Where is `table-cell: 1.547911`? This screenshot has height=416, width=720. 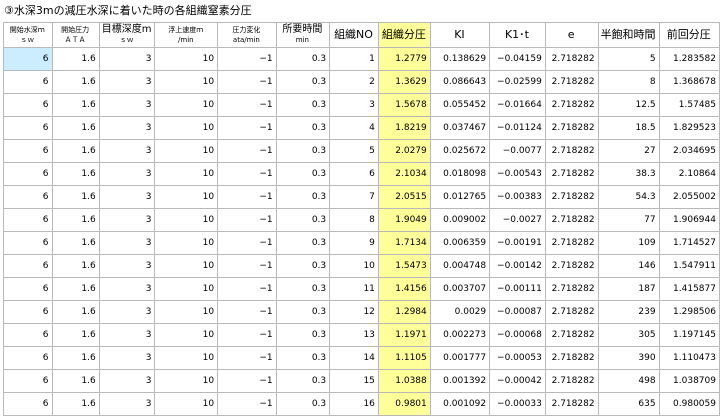 table-cell: 1.547911 is located at coordinates (689, 266).